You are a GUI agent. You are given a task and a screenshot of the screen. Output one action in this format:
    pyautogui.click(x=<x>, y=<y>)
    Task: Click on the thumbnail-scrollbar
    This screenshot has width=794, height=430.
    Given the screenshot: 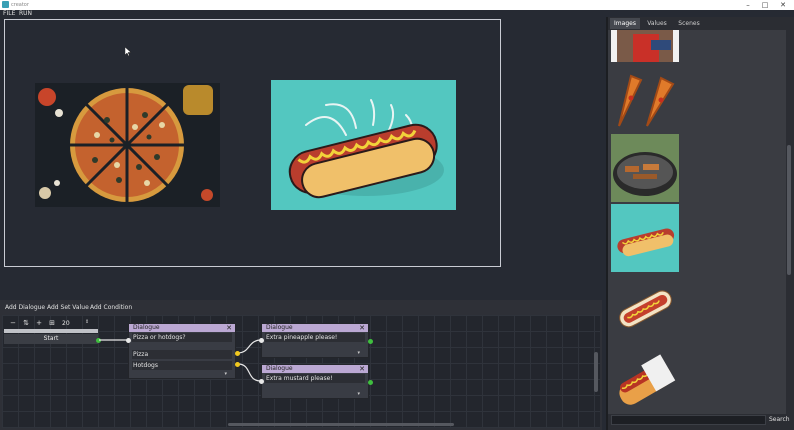 What is the action you would take?
    pyautogui.click(x=789, y=222)
    